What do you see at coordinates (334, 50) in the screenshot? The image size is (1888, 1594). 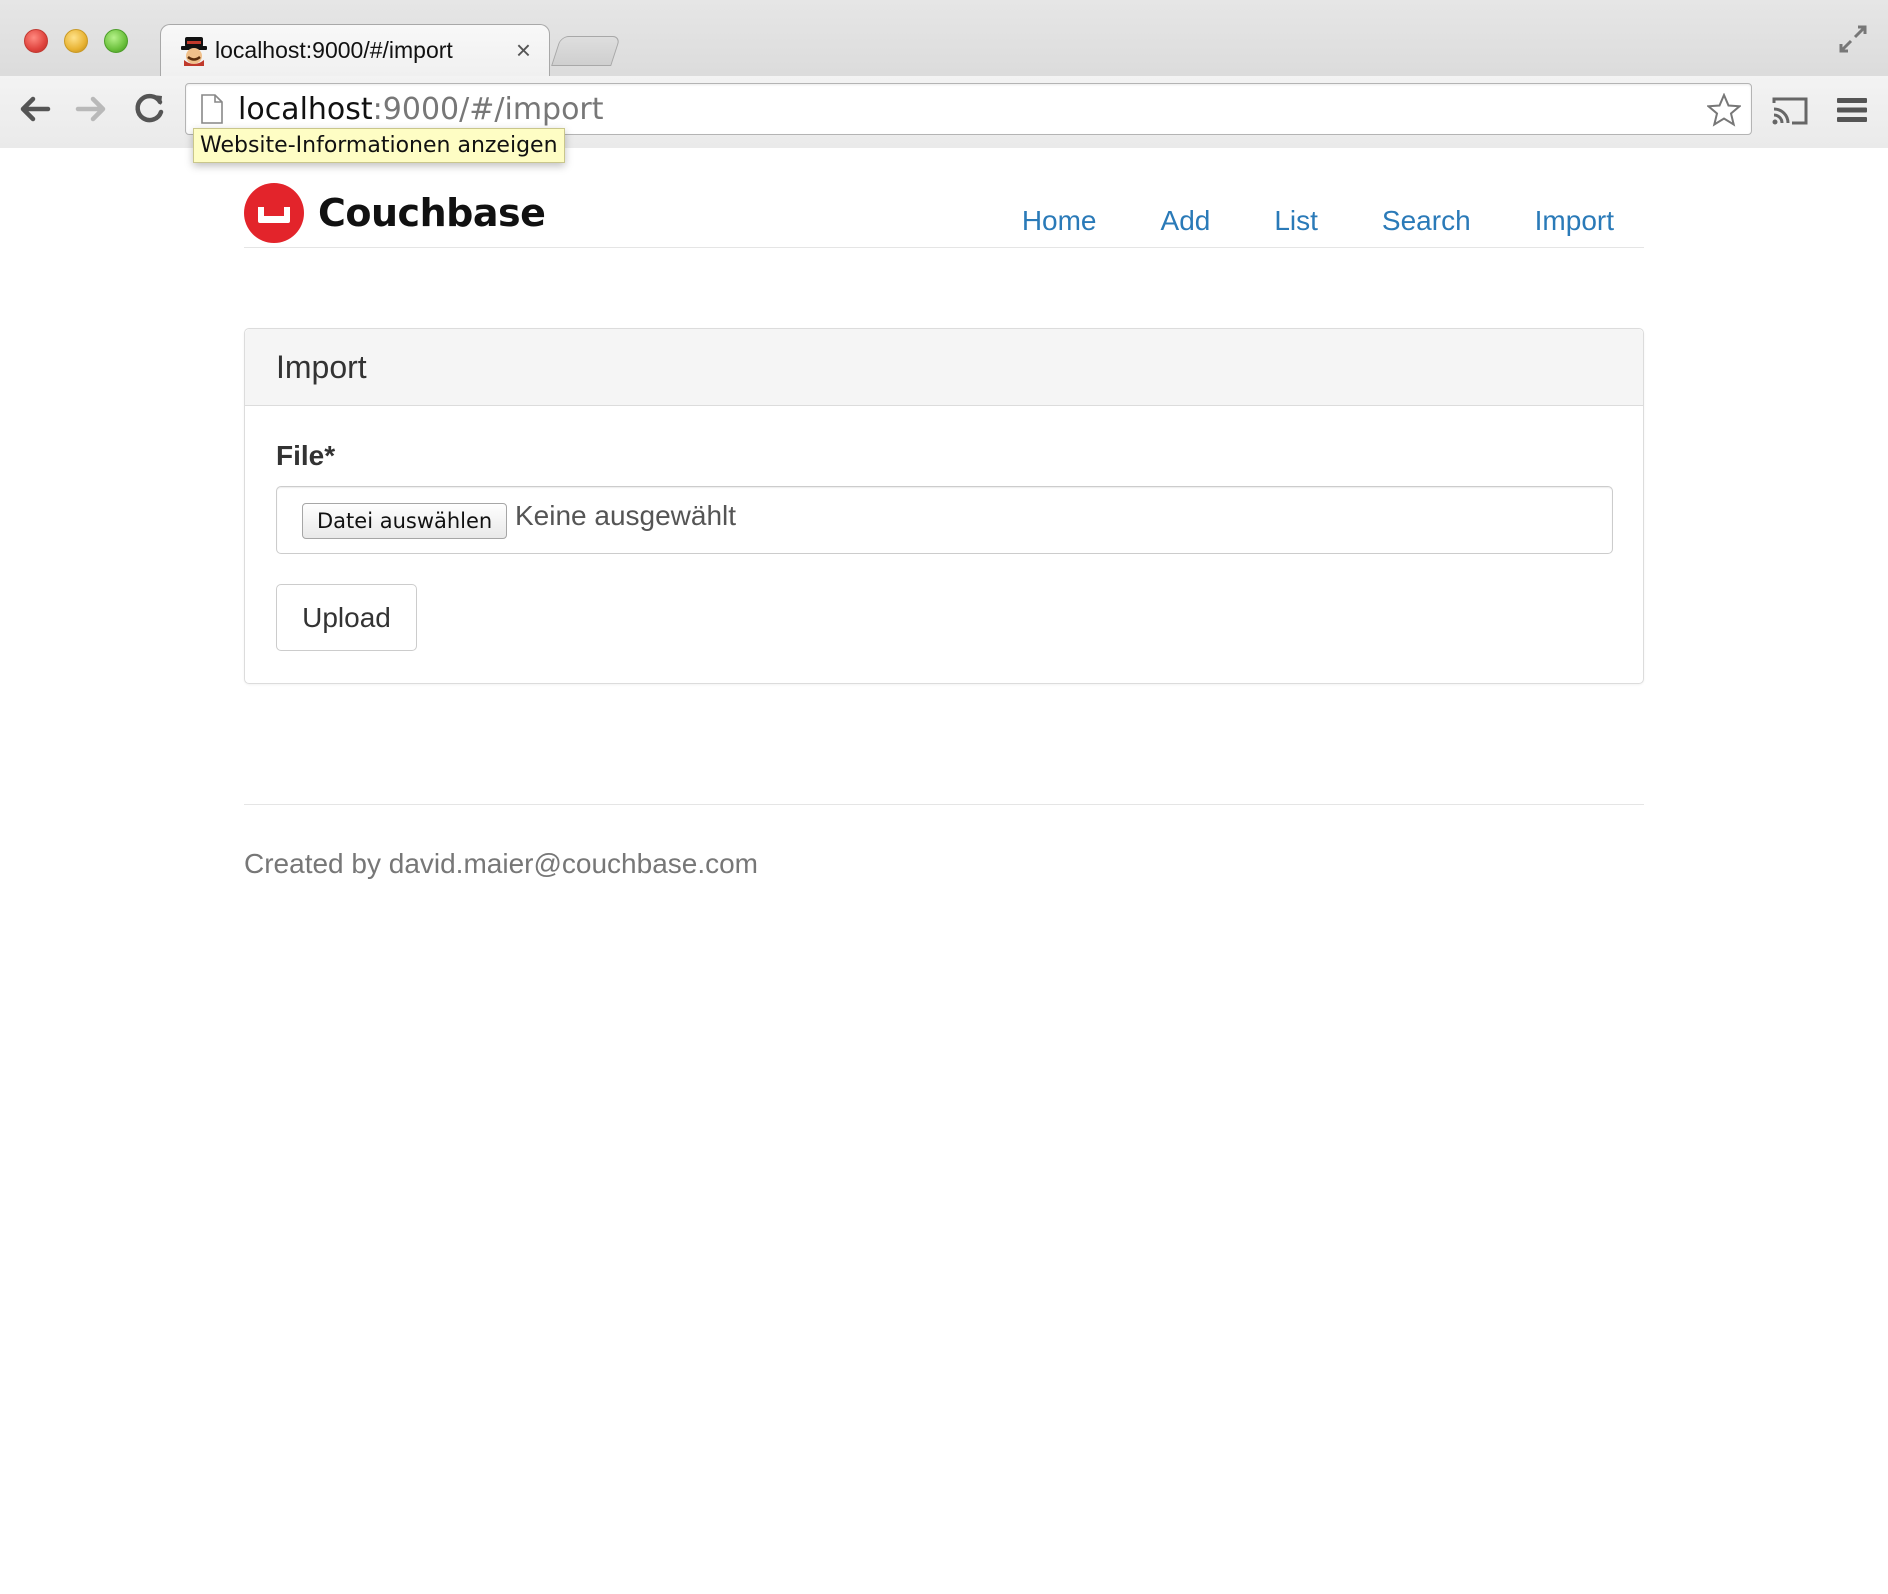 I see `tab-title: localhost:9000/#/import` at bounding box center [334, 50].